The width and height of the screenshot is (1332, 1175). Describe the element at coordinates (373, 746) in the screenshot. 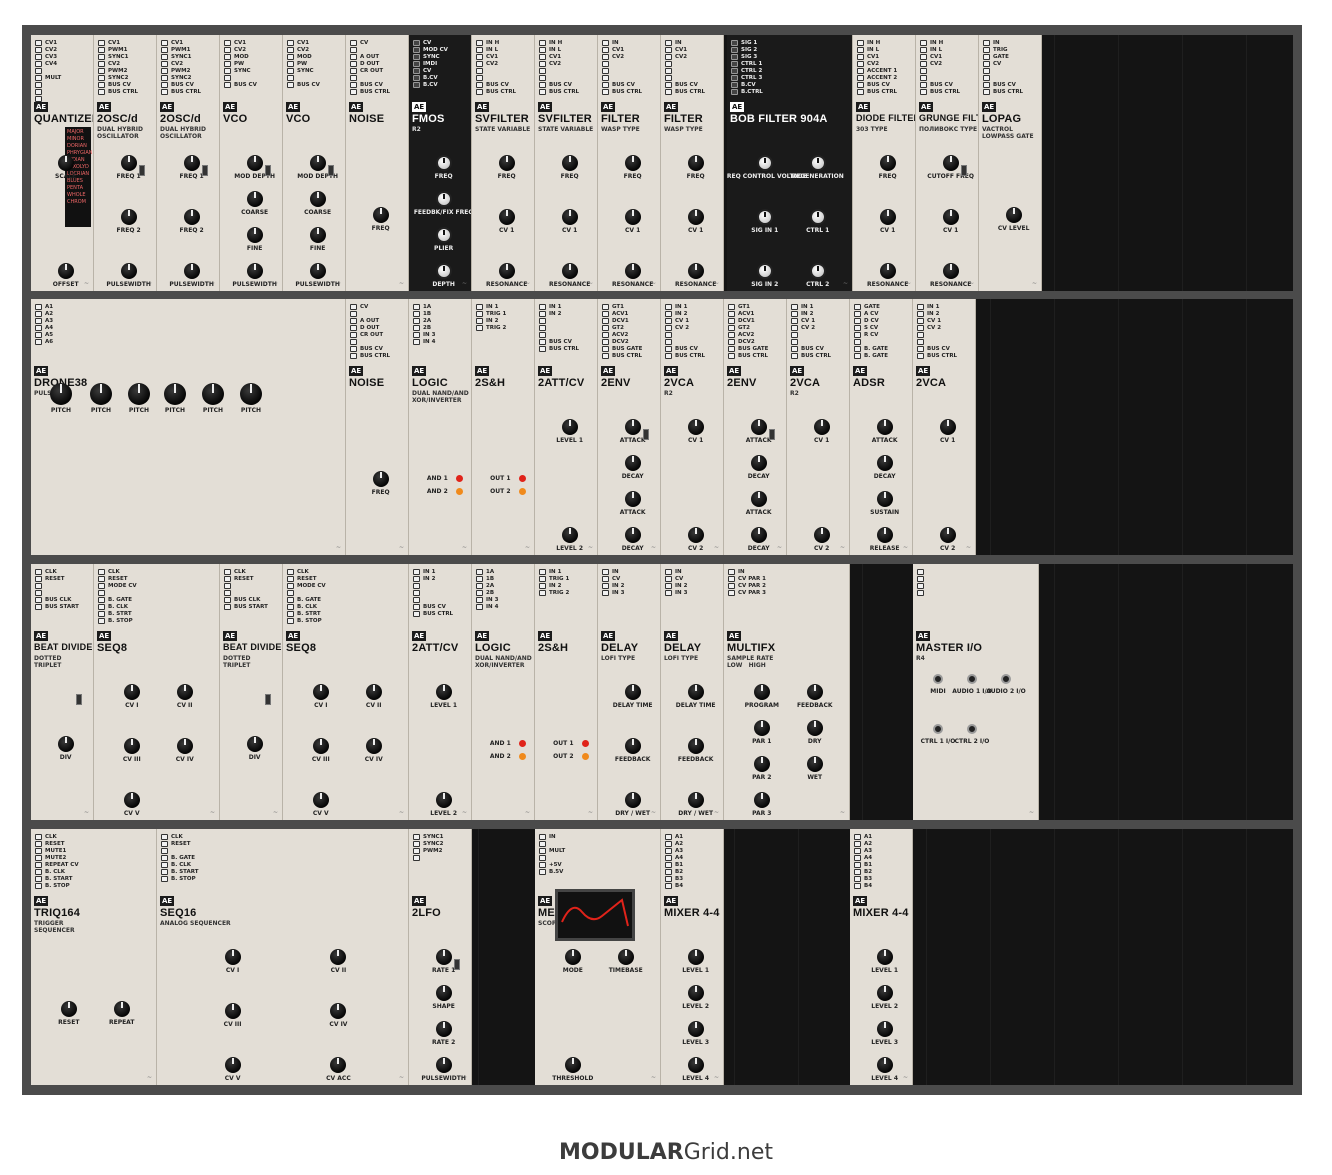

I see `knob-cv-iv` at that location.